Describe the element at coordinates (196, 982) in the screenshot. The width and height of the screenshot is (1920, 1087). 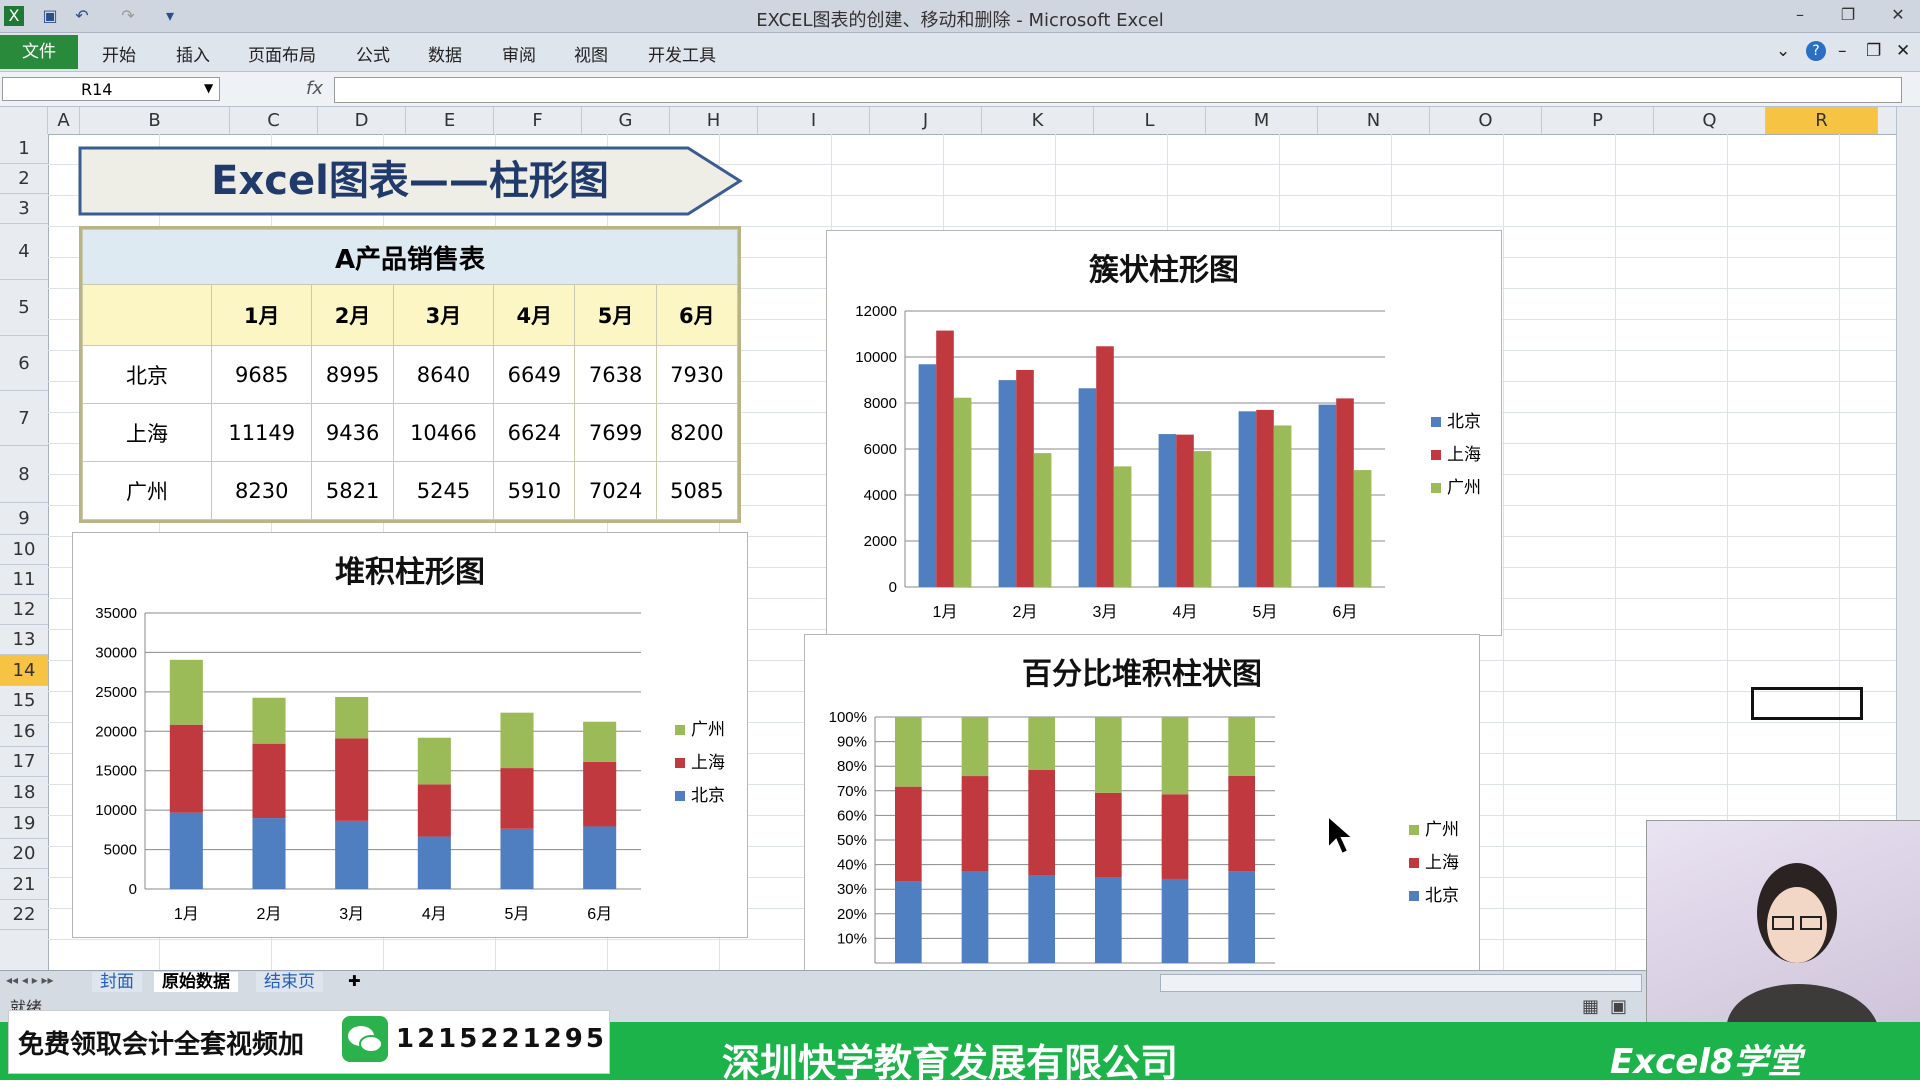
I see `sheet-tab-raw-data: 原始数据` at that location.